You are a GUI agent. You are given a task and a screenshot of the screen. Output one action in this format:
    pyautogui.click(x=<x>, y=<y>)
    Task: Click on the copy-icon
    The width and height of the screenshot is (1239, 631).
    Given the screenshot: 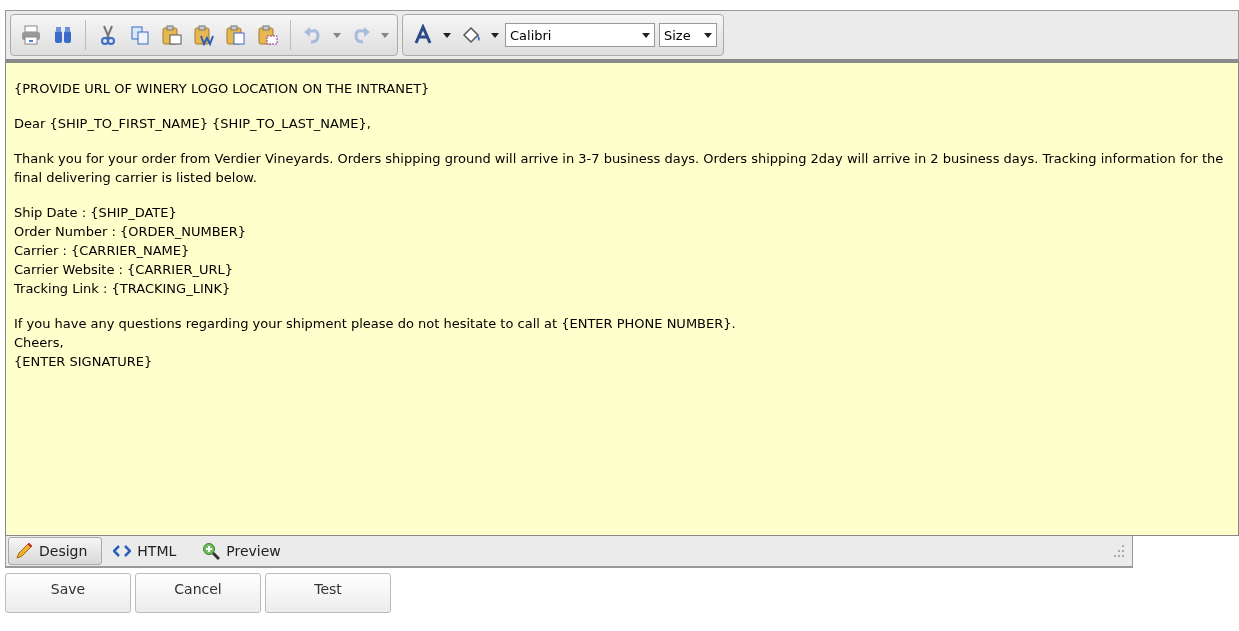 What is the action you would take?
    pyautogui.click(x=140, y=35)
    